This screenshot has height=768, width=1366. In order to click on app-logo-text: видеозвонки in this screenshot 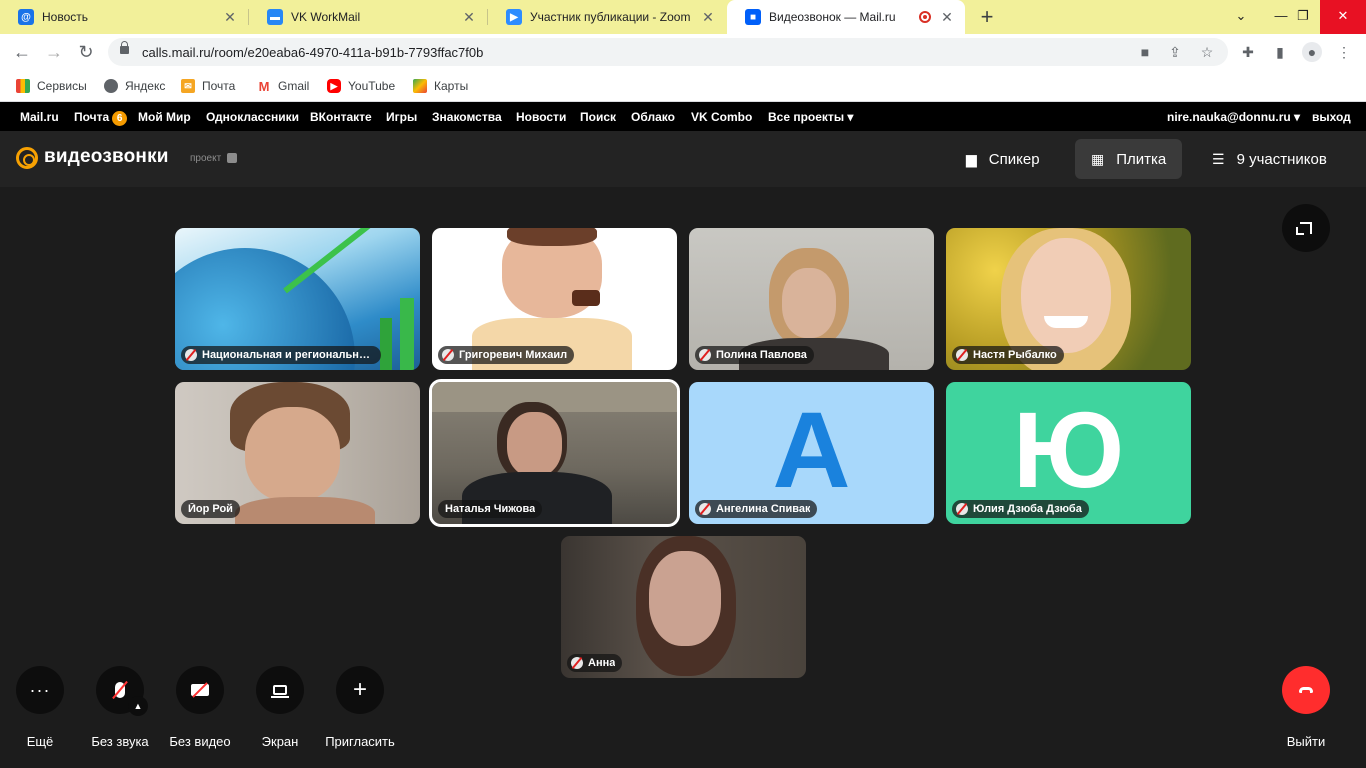, I will do `click(106, 157)`.